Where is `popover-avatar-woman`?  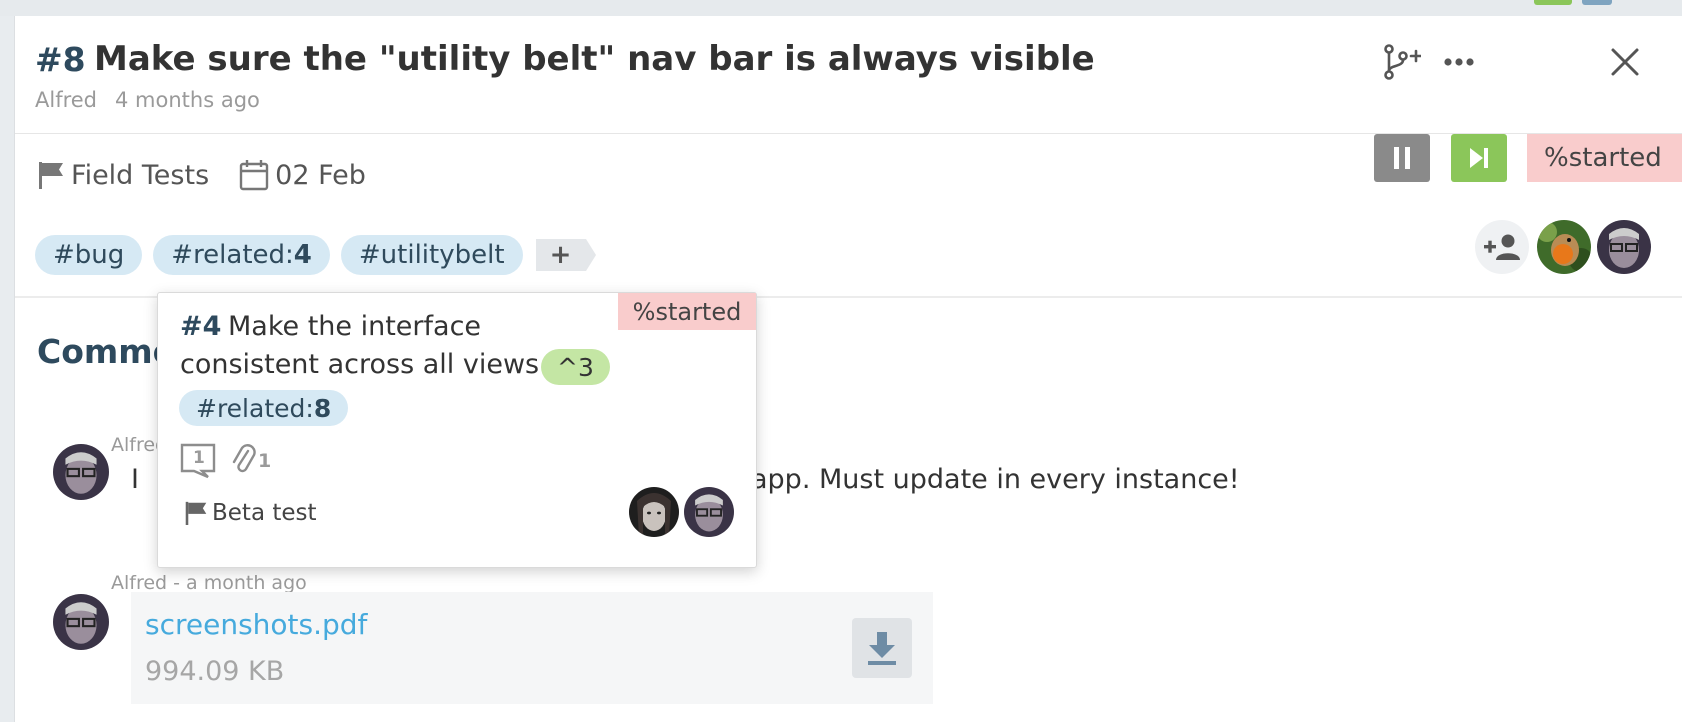 popover-avatar-woman is located at coordinates (654, 512).